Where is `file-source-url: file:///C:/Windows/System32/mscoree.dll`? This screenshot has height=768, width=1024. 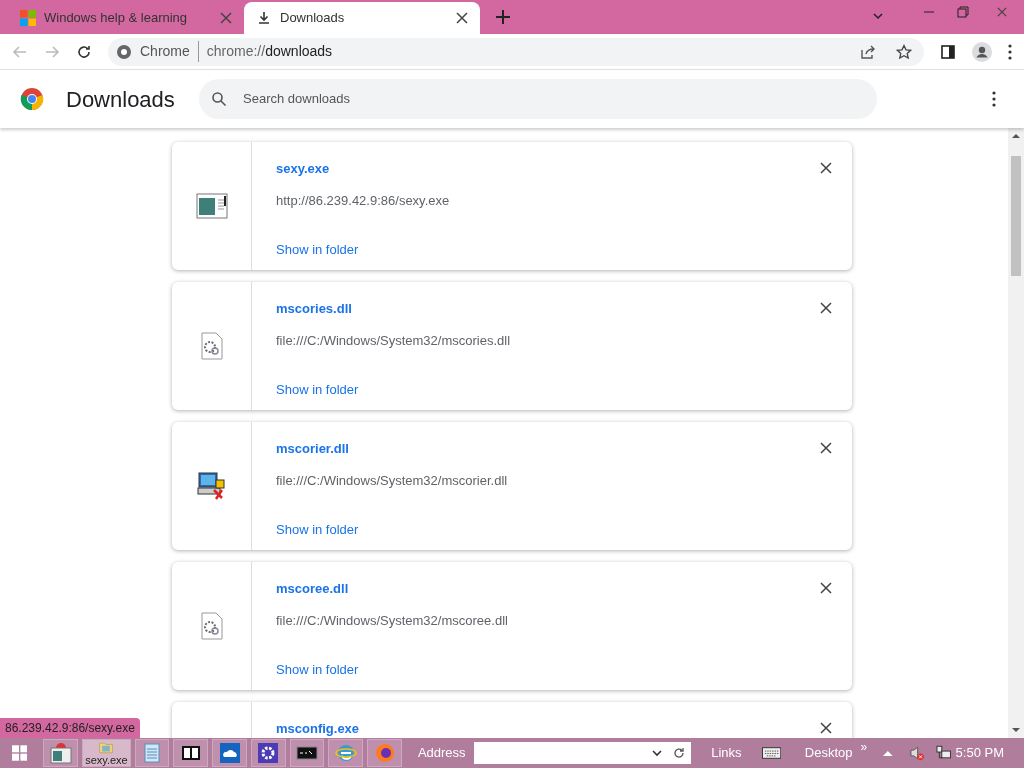 file-source-url: file:///C:/Windows/System32/mscoree.dll is located at coordinates (392, 620).